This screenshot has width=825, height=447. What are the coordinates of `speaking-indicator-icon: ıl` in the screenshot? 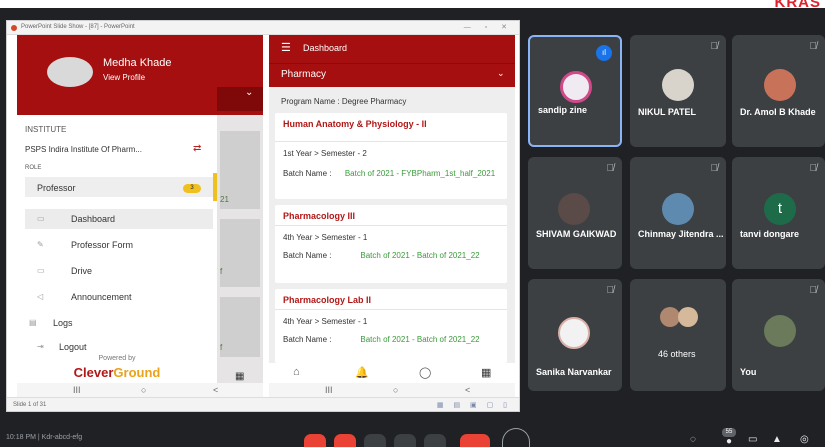 It's located at (604, 53).